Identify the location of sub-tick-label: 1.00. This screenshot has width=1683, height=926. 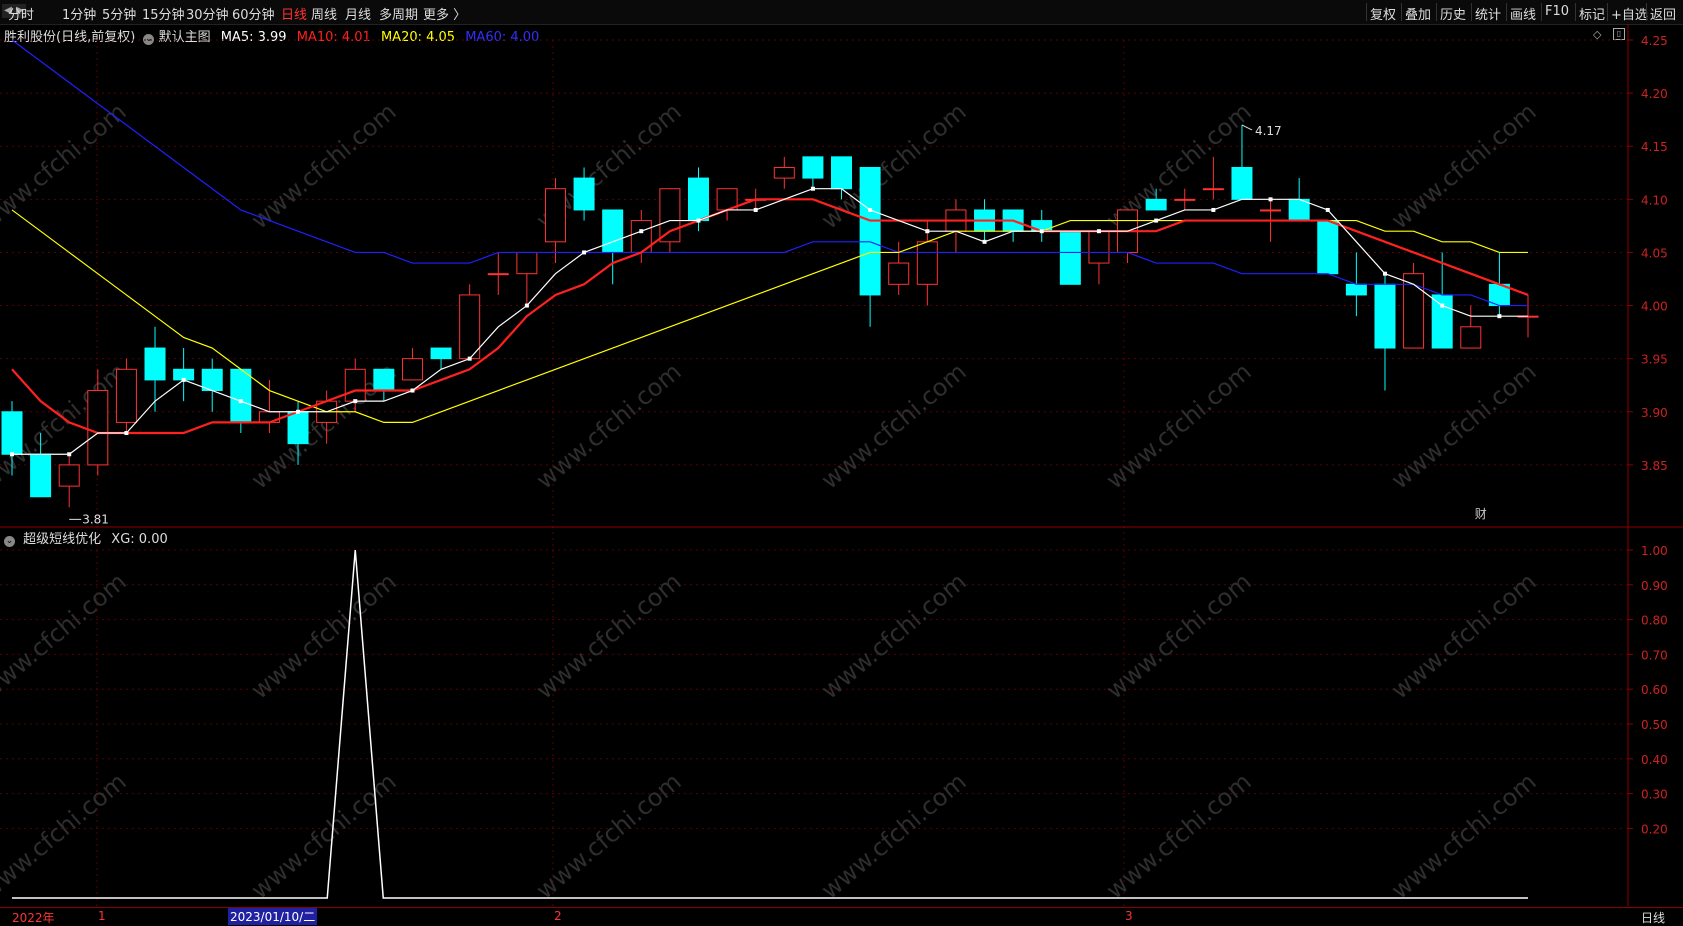
(1654, 551).